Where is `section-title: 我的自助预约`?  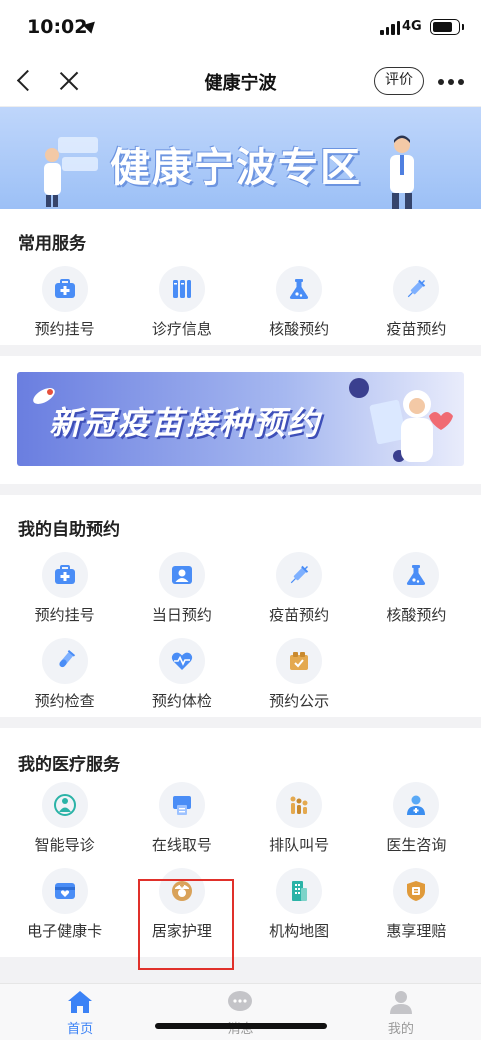 section-title: 我的自助预约 is located at coordinates (69, 530).